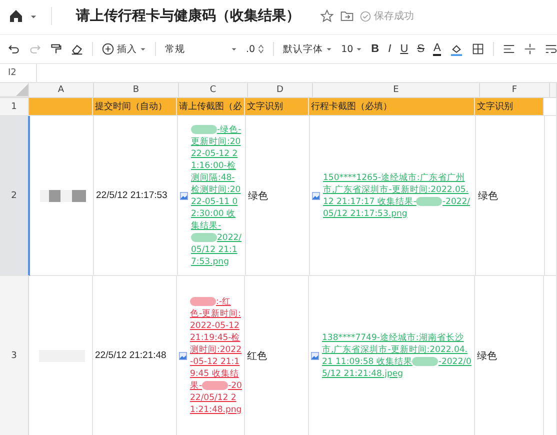 This screenshot has height=435, width=557. Describe the element at coordinates (375, 49) in the screenshot. I see `bold-button: B` at that location.